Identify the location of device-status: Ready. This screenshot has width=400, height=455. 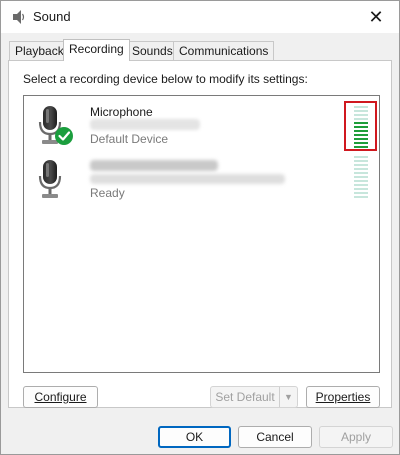
(107, 193).